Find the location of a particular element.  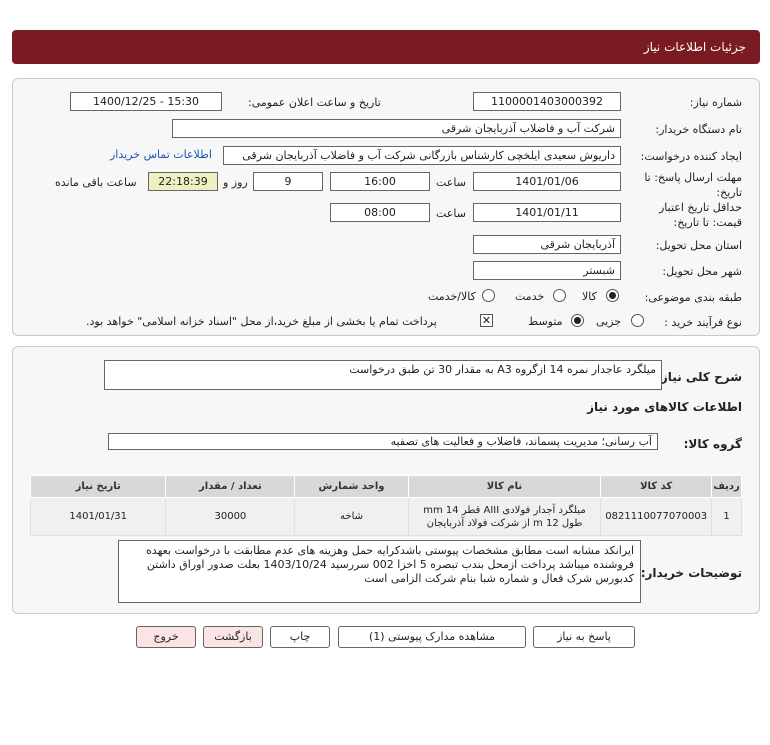

validity-label: حداقل تاریخ اعتبار قیمت: تا تاریخ: is located at coordinates (700, 215).